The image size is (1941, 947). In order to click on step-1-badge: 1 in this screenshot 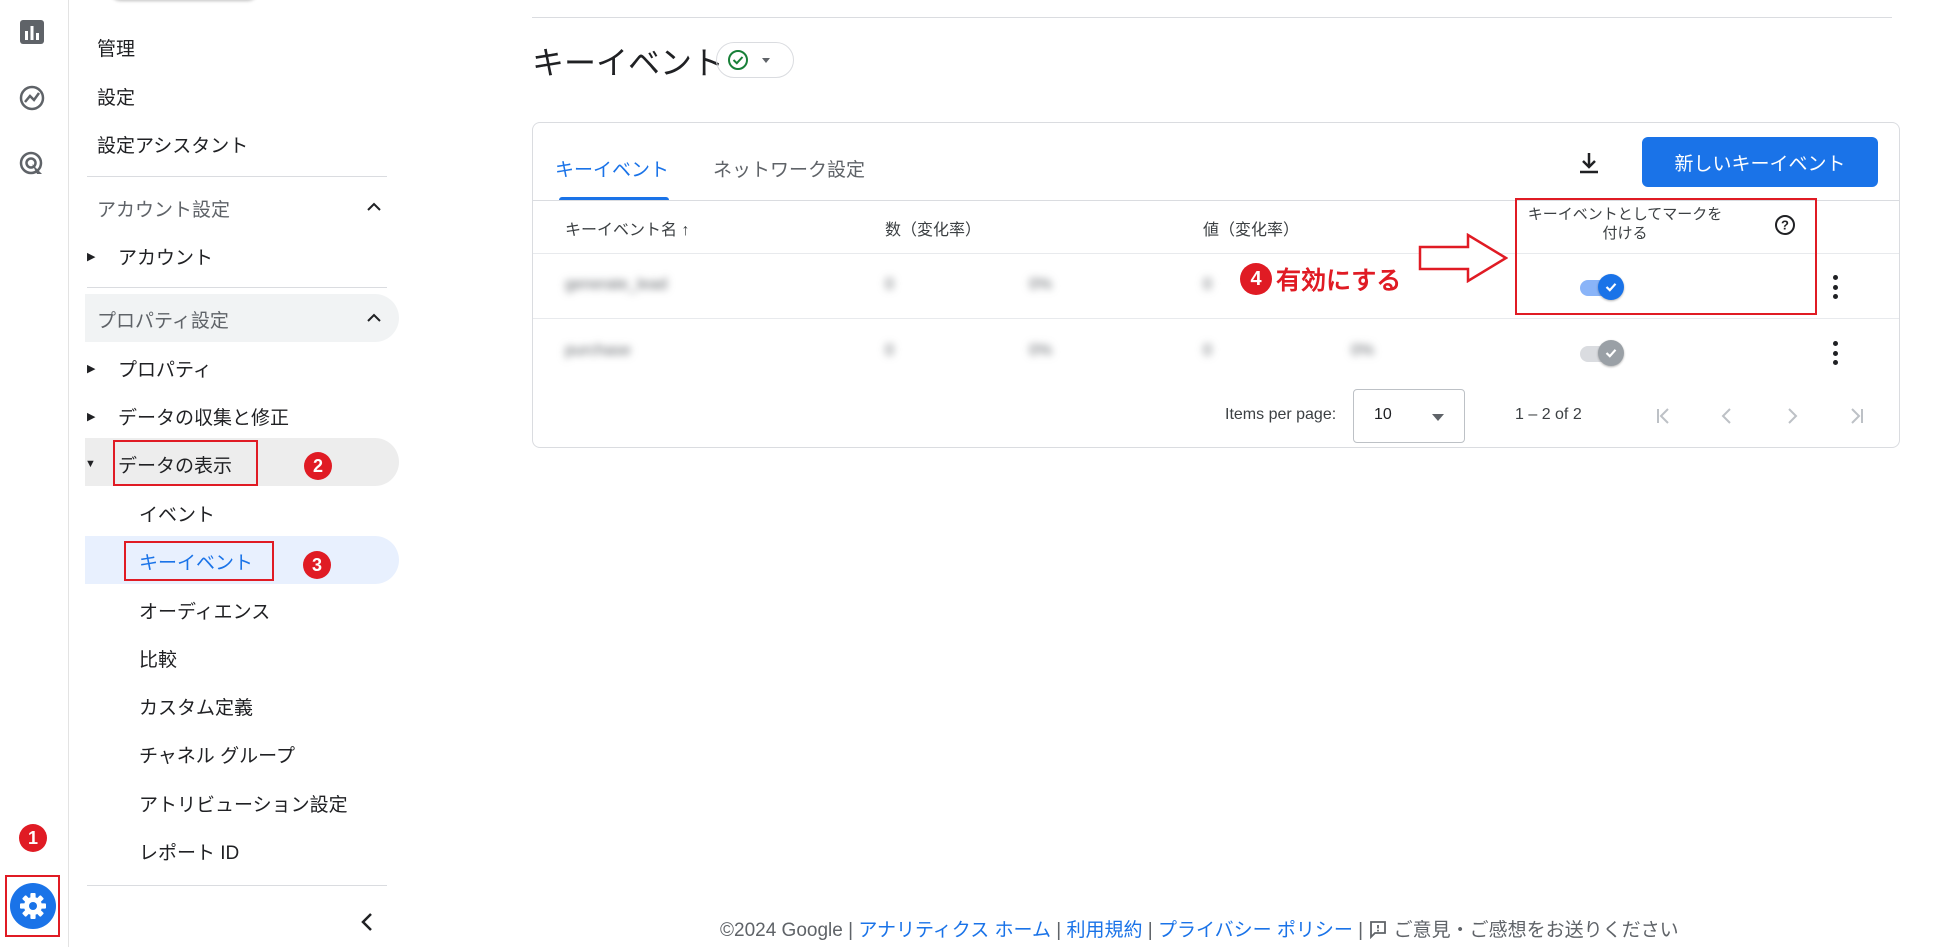, I will do `click(33, 838)`.